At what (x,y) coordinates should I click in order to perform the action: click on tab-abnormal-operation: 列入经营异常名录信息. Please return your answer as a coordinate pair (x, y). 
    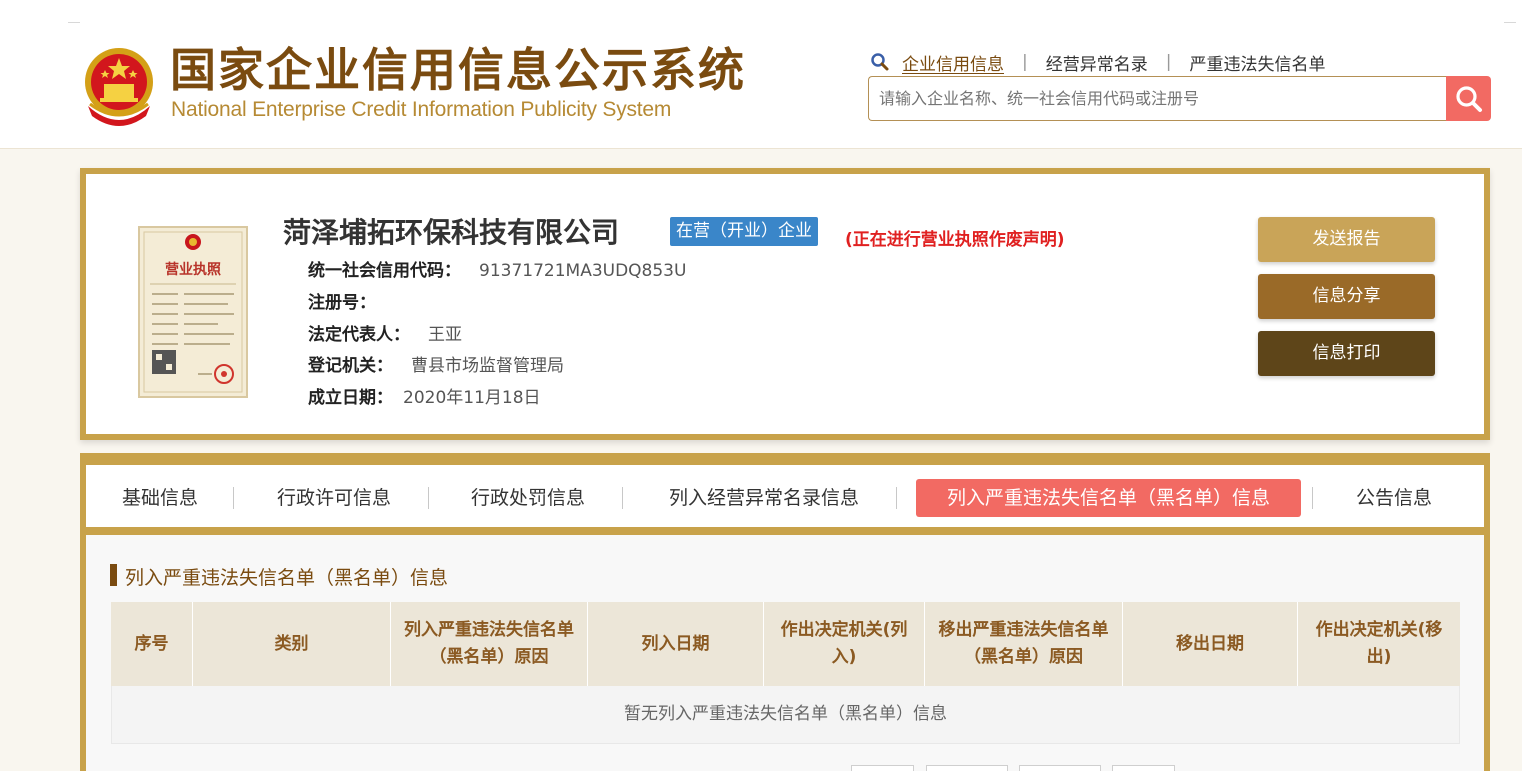
    Looking at the image, I should click on (764, 498).